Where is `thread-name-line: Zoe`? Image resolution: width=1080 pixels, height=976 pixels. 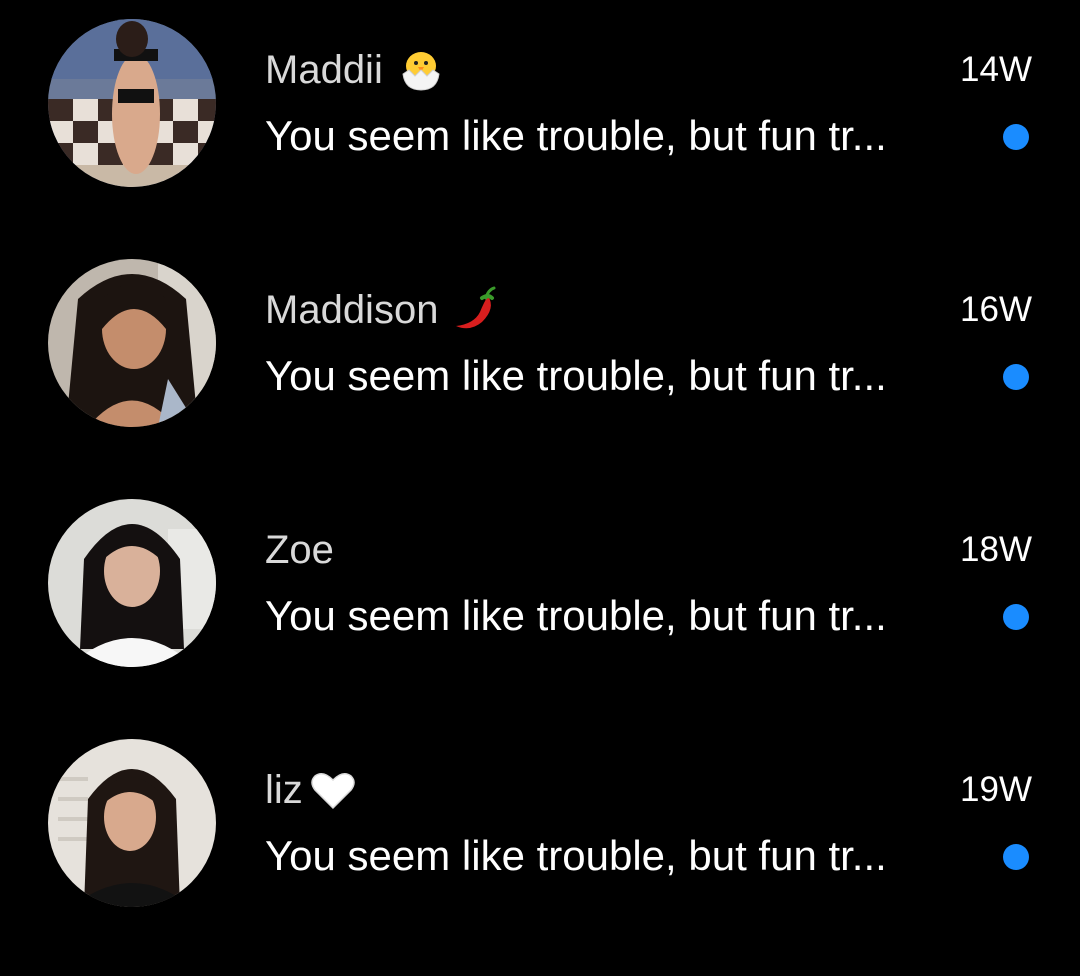 thread-name-line: Zoe is located at coordinates (299, 550).